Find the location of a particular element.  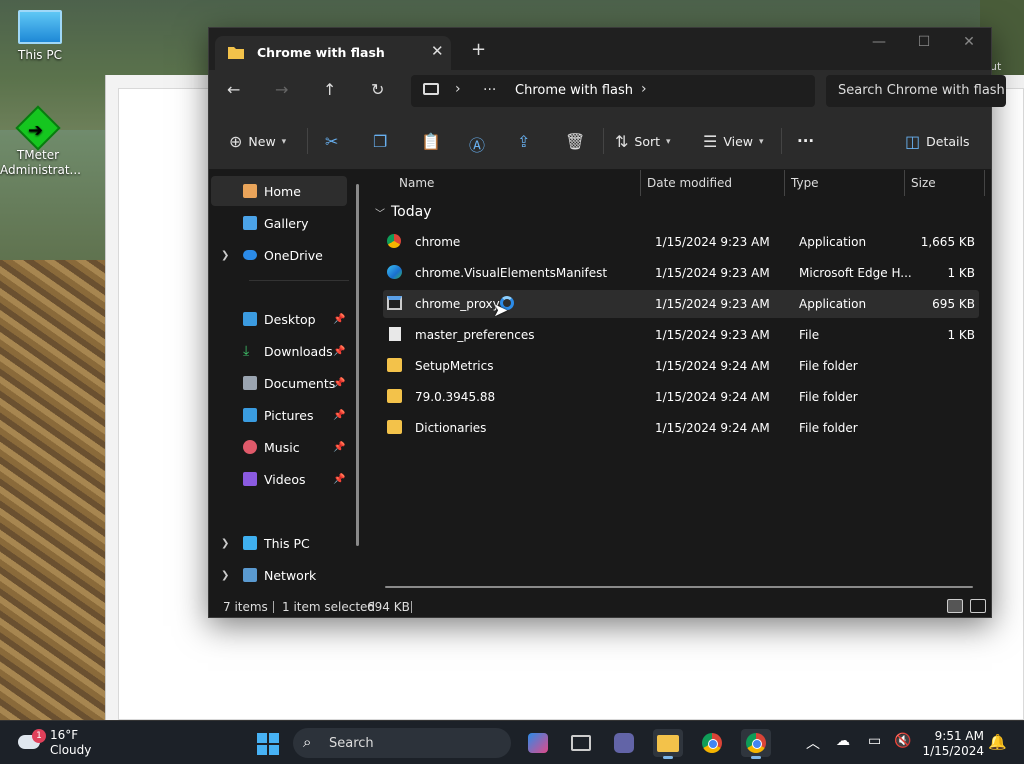

minimize-icon: — is located at coordinates (879, 42).